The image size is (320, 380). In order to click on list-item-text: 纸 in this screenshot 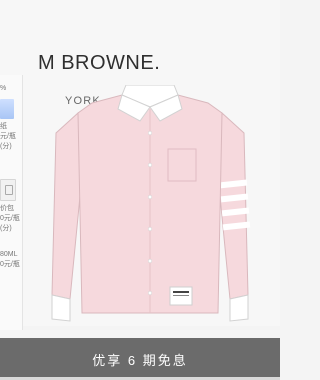, I will do `click(3, 126)`.